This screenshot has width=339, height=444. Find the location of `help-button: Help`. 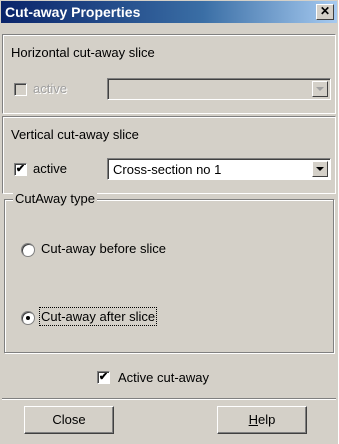

help-button: Help is located at coordinates (262, 420).